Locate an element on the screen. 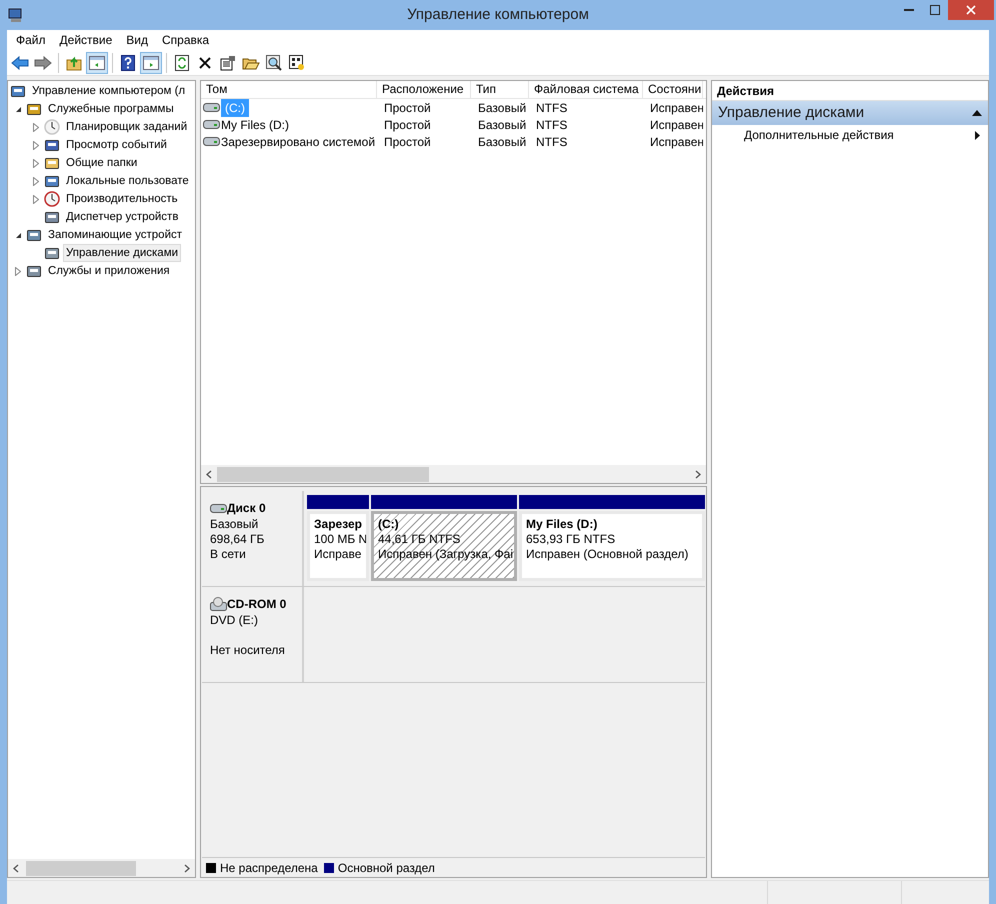 This screenshot has height=904, width=996. delete-icon is located at coordinates (205, 63).